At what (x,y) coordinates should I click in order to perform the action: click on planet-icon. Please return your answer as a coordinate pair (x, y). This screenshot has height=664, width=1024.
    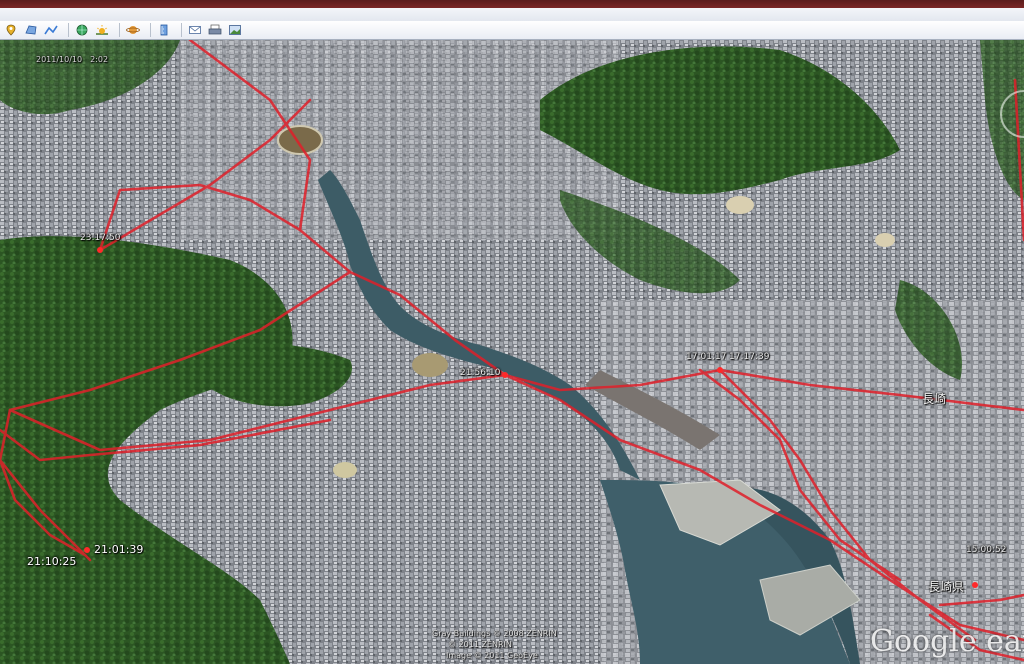
    Looking at the image, I should click on (133, 30).